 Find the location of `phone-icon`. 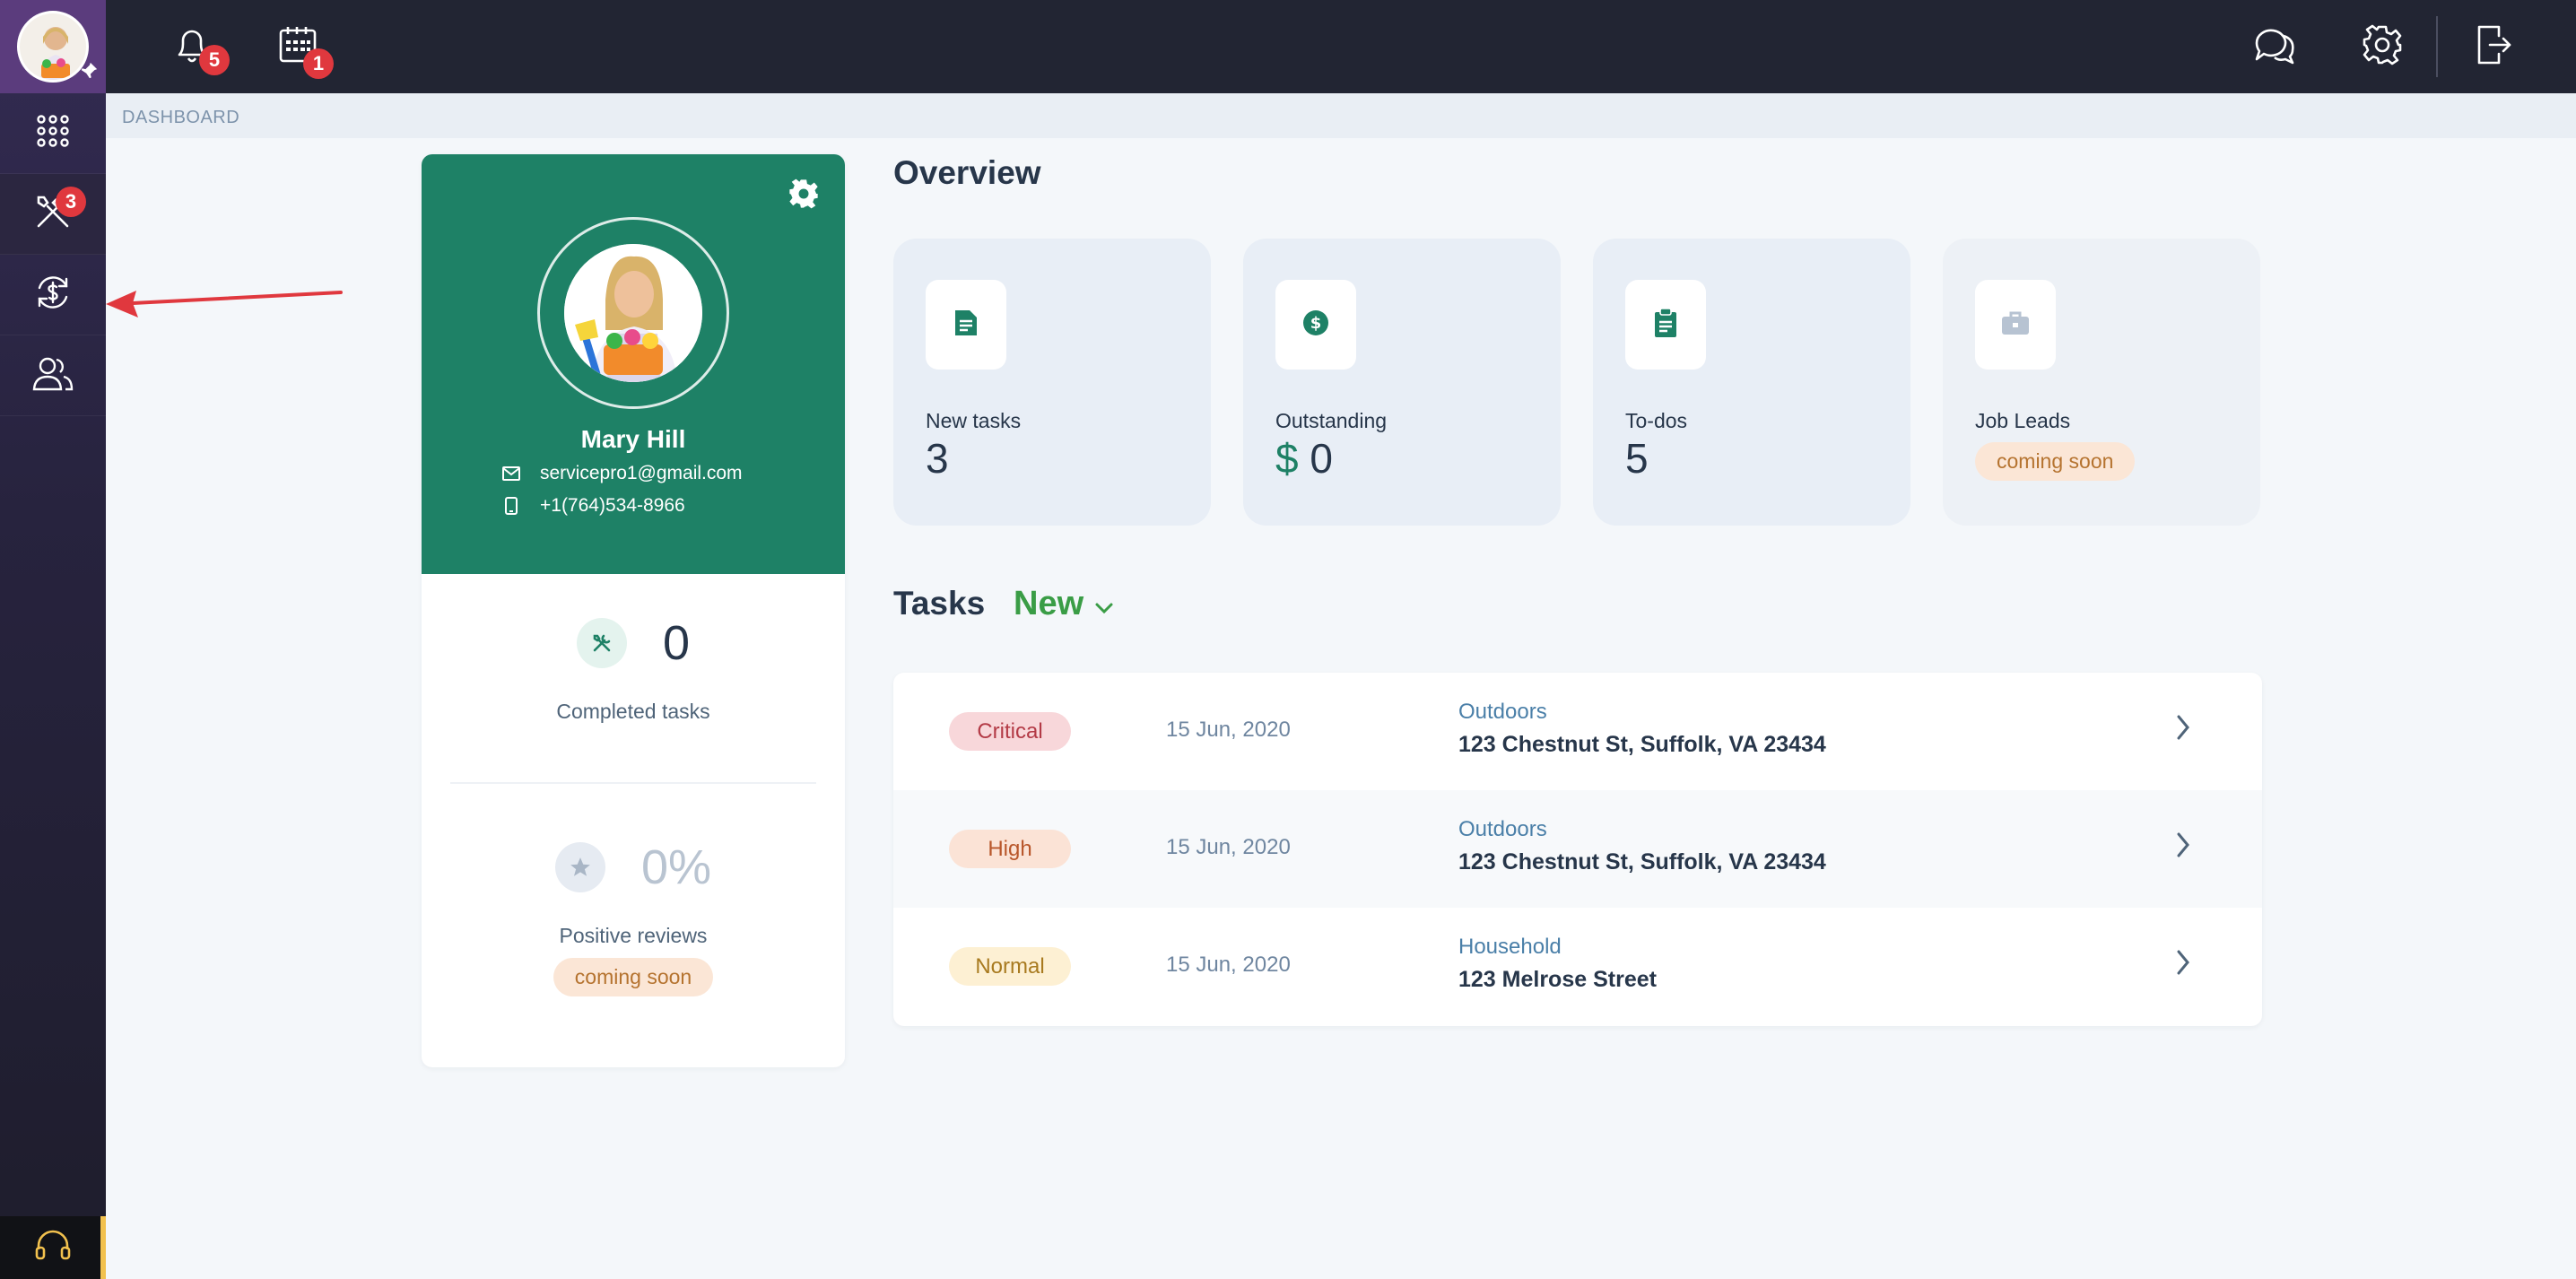

phone-icon is located at coordinates (511, 506).